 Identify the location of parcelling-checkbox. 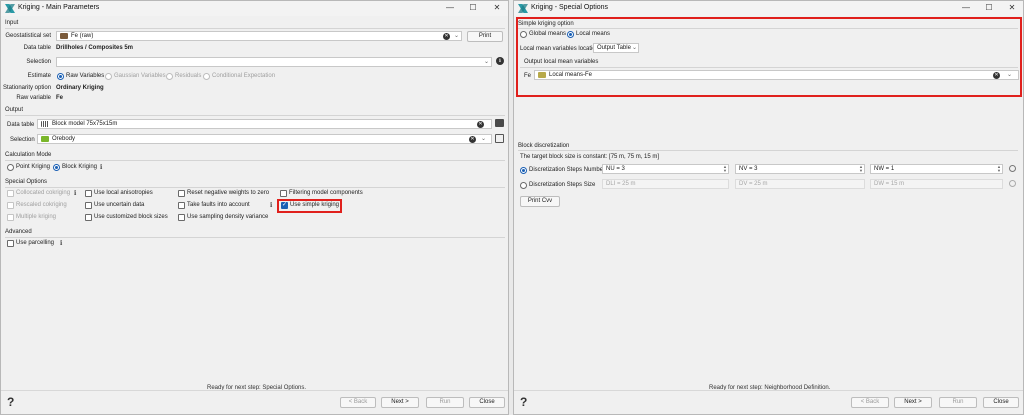
(10, 243).